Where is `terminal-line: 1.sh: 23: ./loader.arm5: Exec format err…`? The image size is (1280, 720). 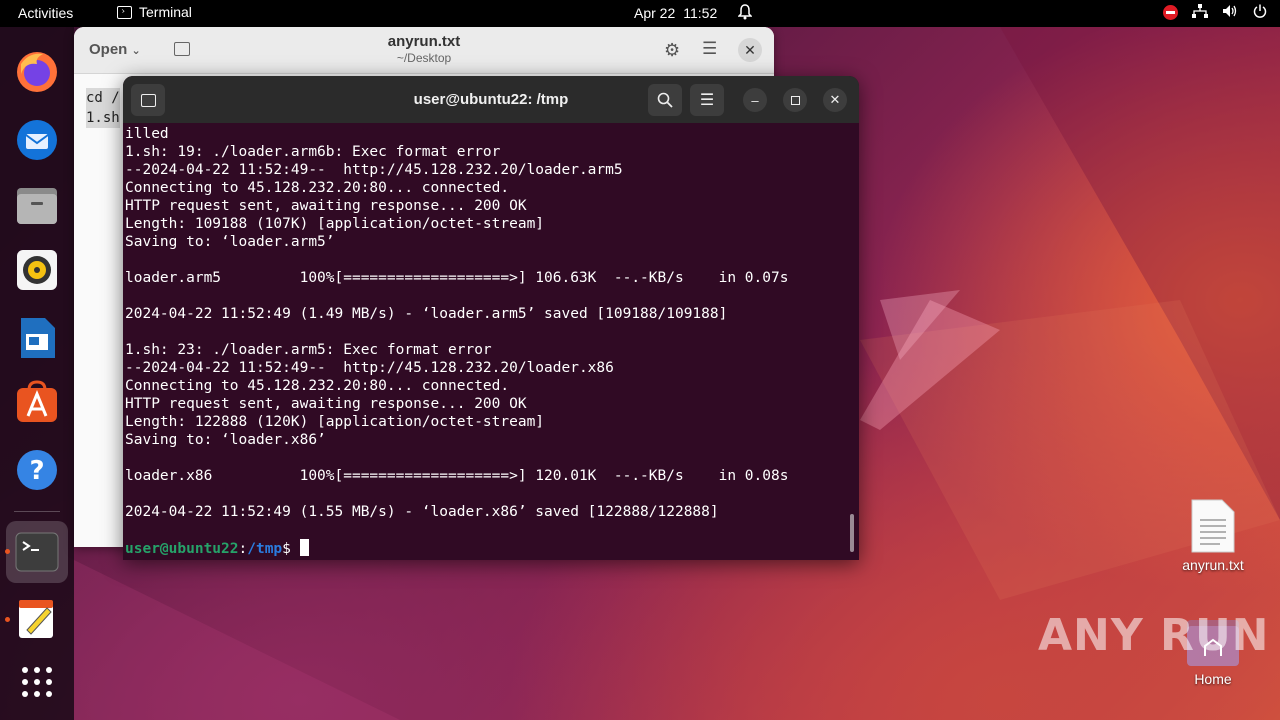
terminal-line: 1.sh: 23: ./loader.arm5: Exec format err… is located at coordinates (308, 350).